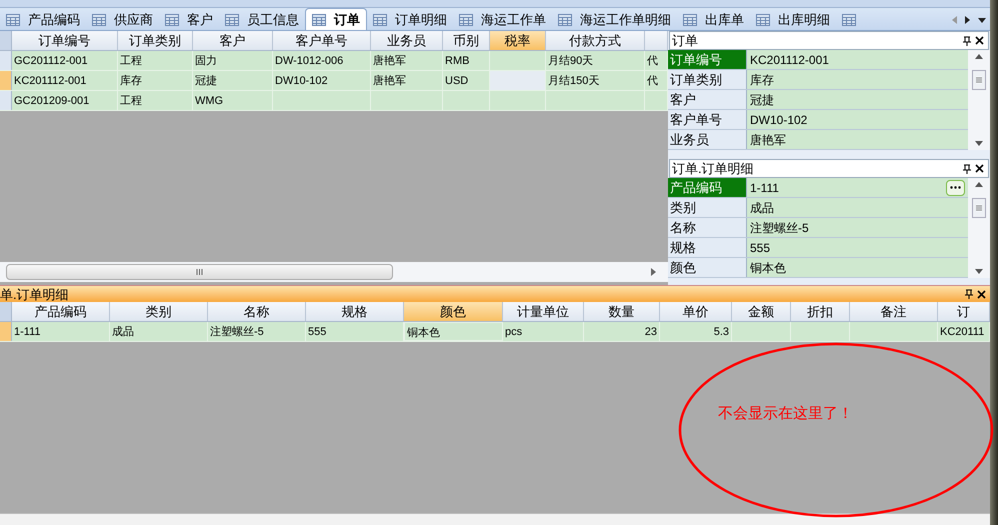 This screenshot has width=998, height=525. I want to click on column-header: 客户单号, so click(322, 40).